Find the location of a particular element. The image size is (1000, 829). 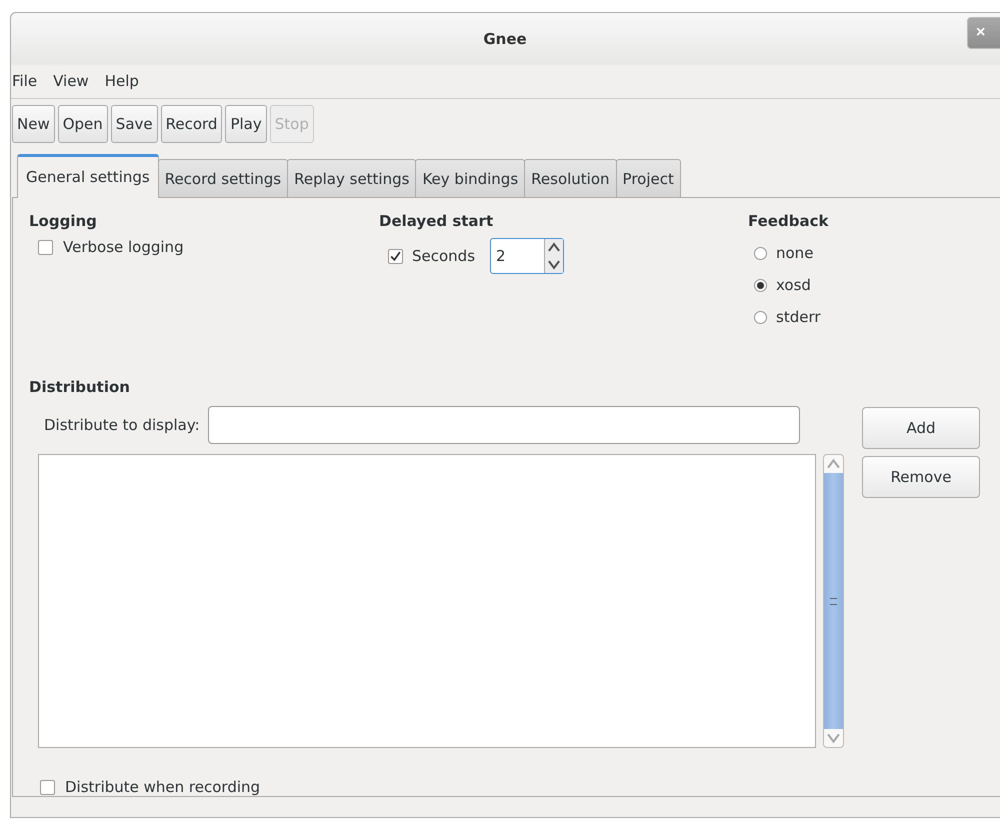

tab: Project is located at coordinates (648, 178).